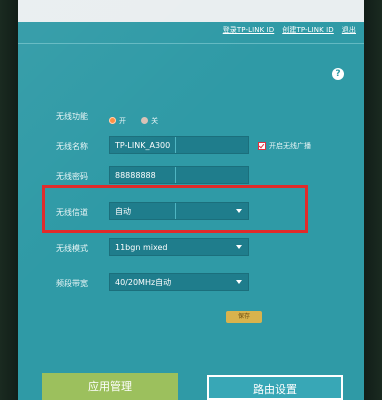  I want to click on account-links: 登录TP-LINK ID 创建TP-LINK ID 退出, so click(289, 30).